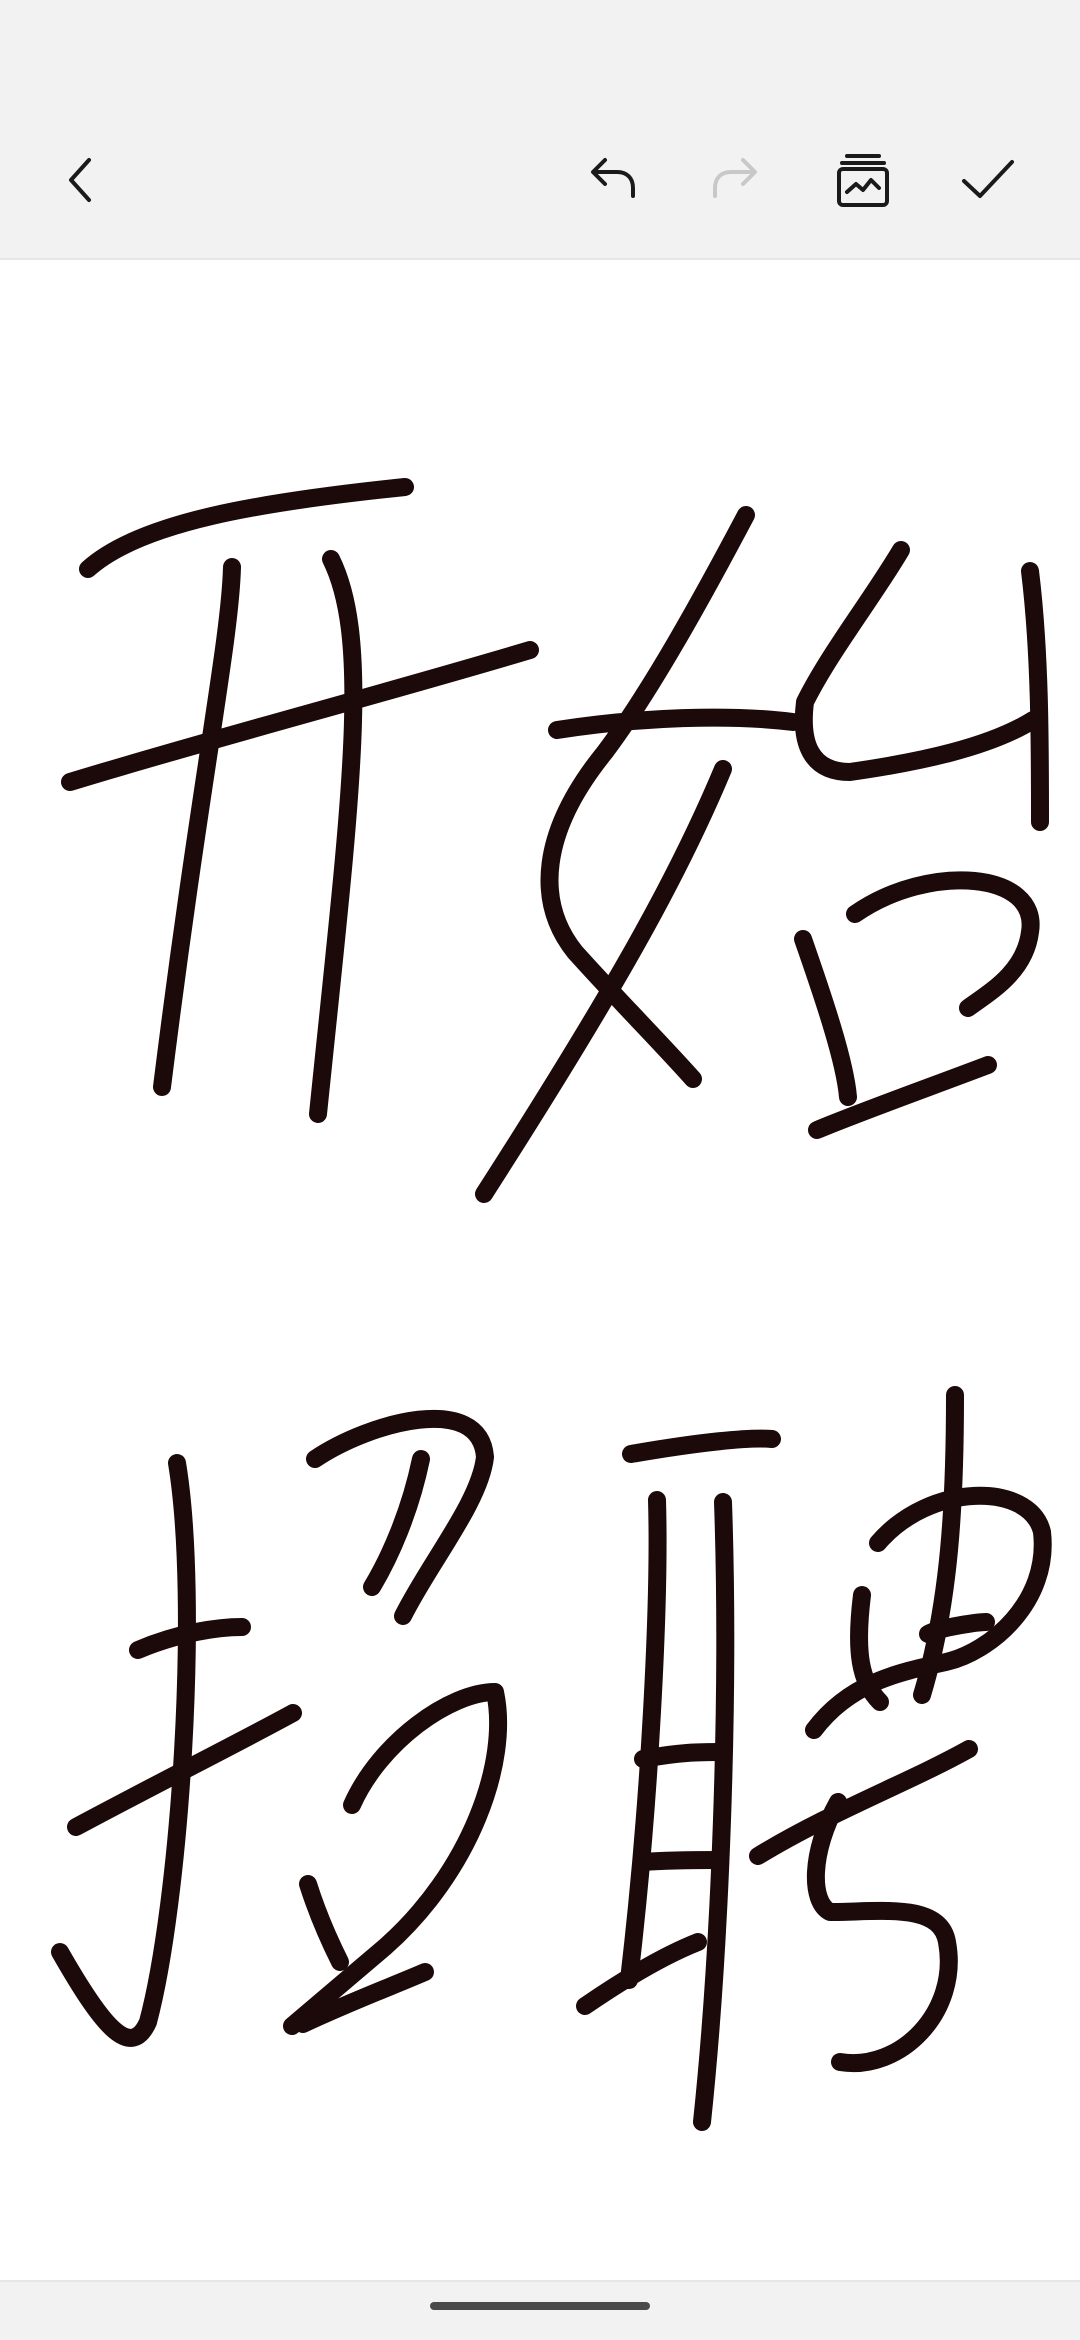 This screenshot has width=1080, height=2340. What do you see at coordinates (540, 50) in the screenshot?
I see `status-bar` at bounding box center [540, 50].